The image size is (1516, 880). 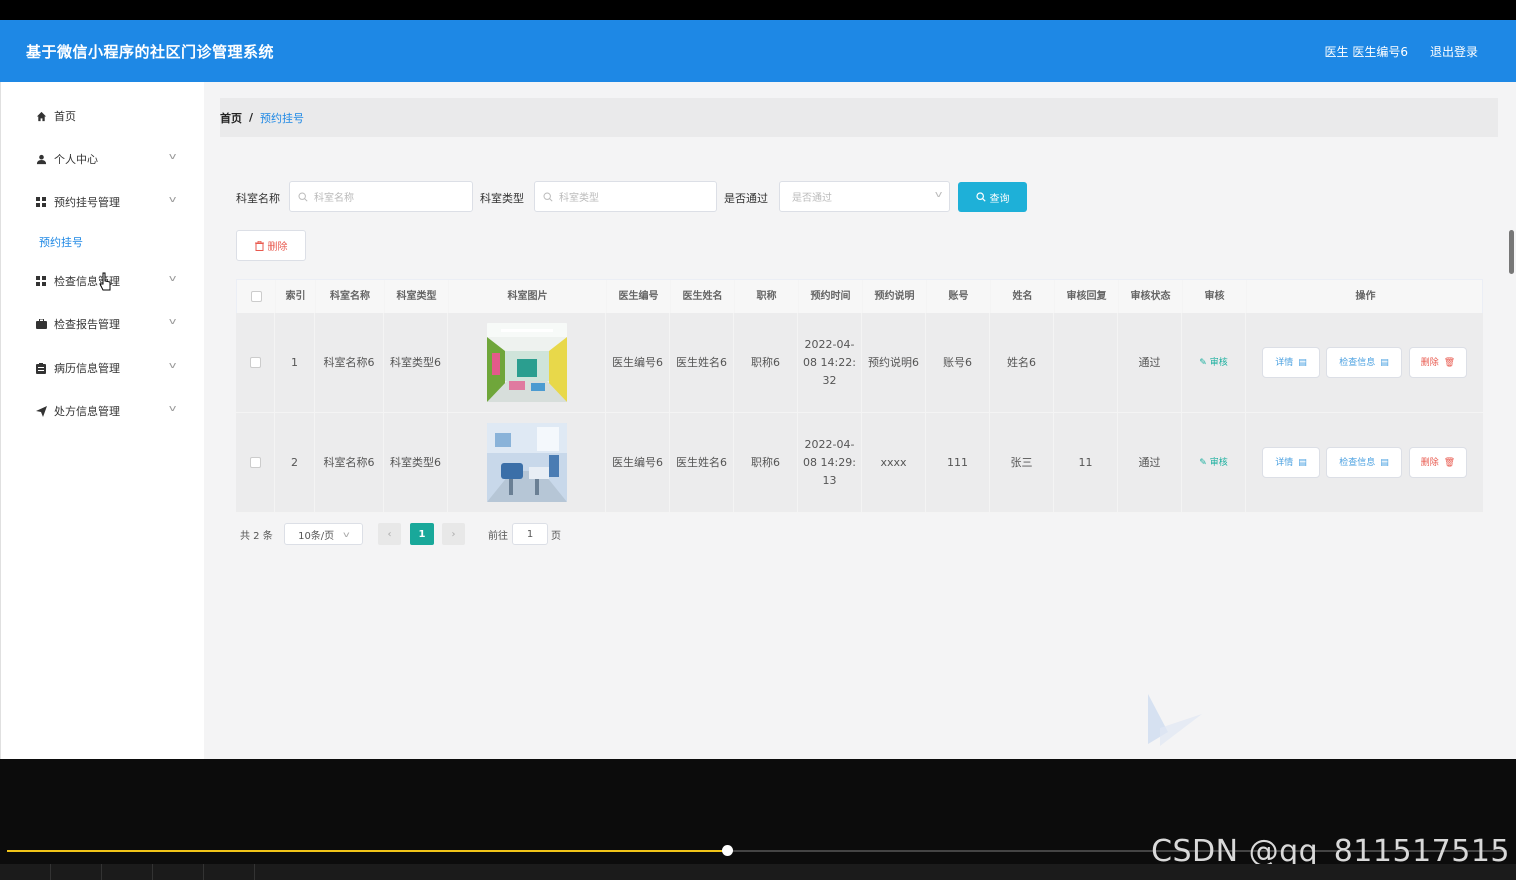 I want to click on progress-knob, so click(x=727, y=850).